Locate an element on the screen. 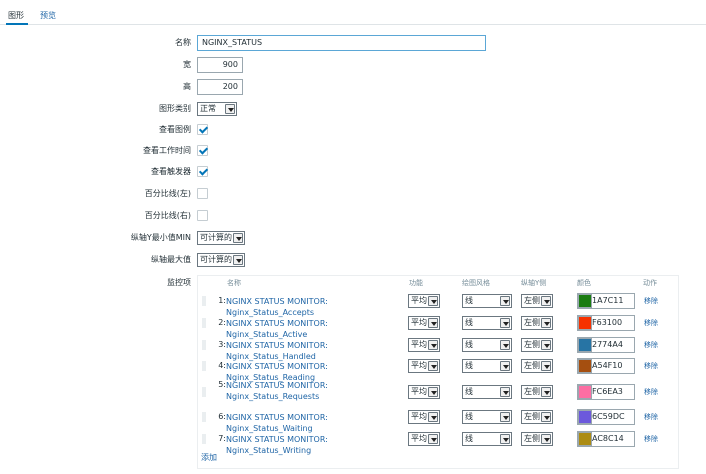 The height and width of the screenshot is (474, 706). percentile-left-checkbox is located at coordinates (202, 193).